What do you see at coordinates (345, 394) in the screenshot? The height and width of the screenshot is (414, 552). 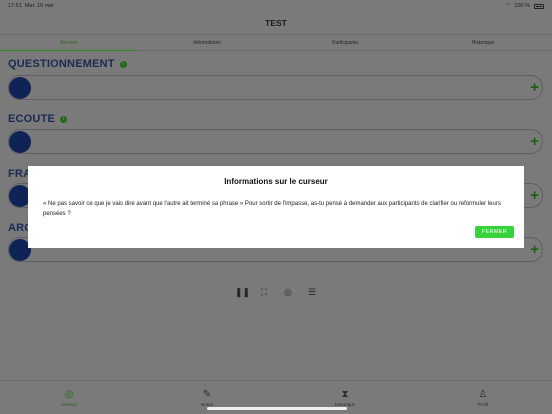 I see `hourglass-icon: ⧗` at bounding box center [345, 394].